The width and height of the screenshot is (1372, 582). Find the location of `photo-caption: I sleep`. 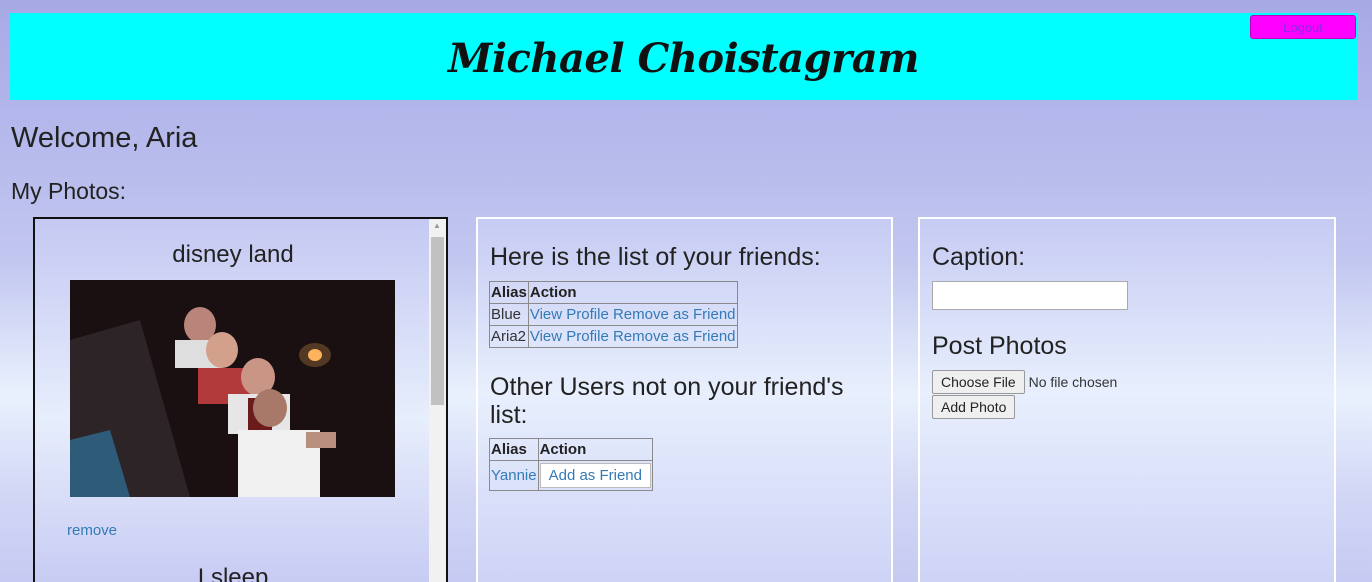

photo-caption: I sleep is located at coordinates (233, 573).